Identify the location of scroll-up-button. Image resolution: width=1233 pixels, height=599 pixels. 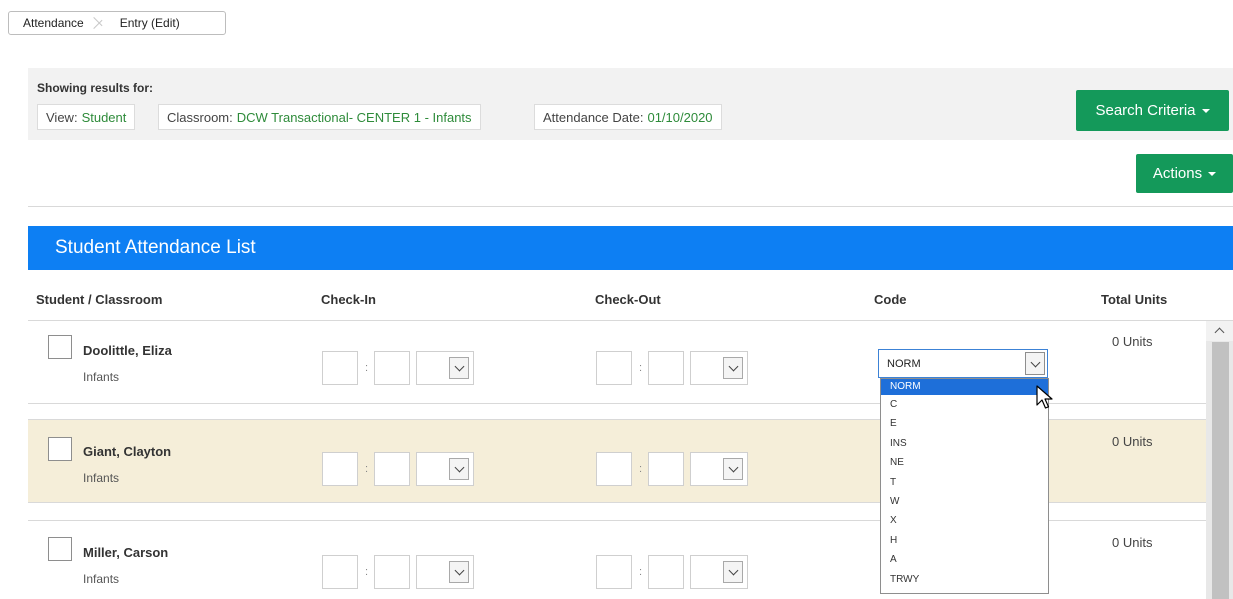
(1219, 331).